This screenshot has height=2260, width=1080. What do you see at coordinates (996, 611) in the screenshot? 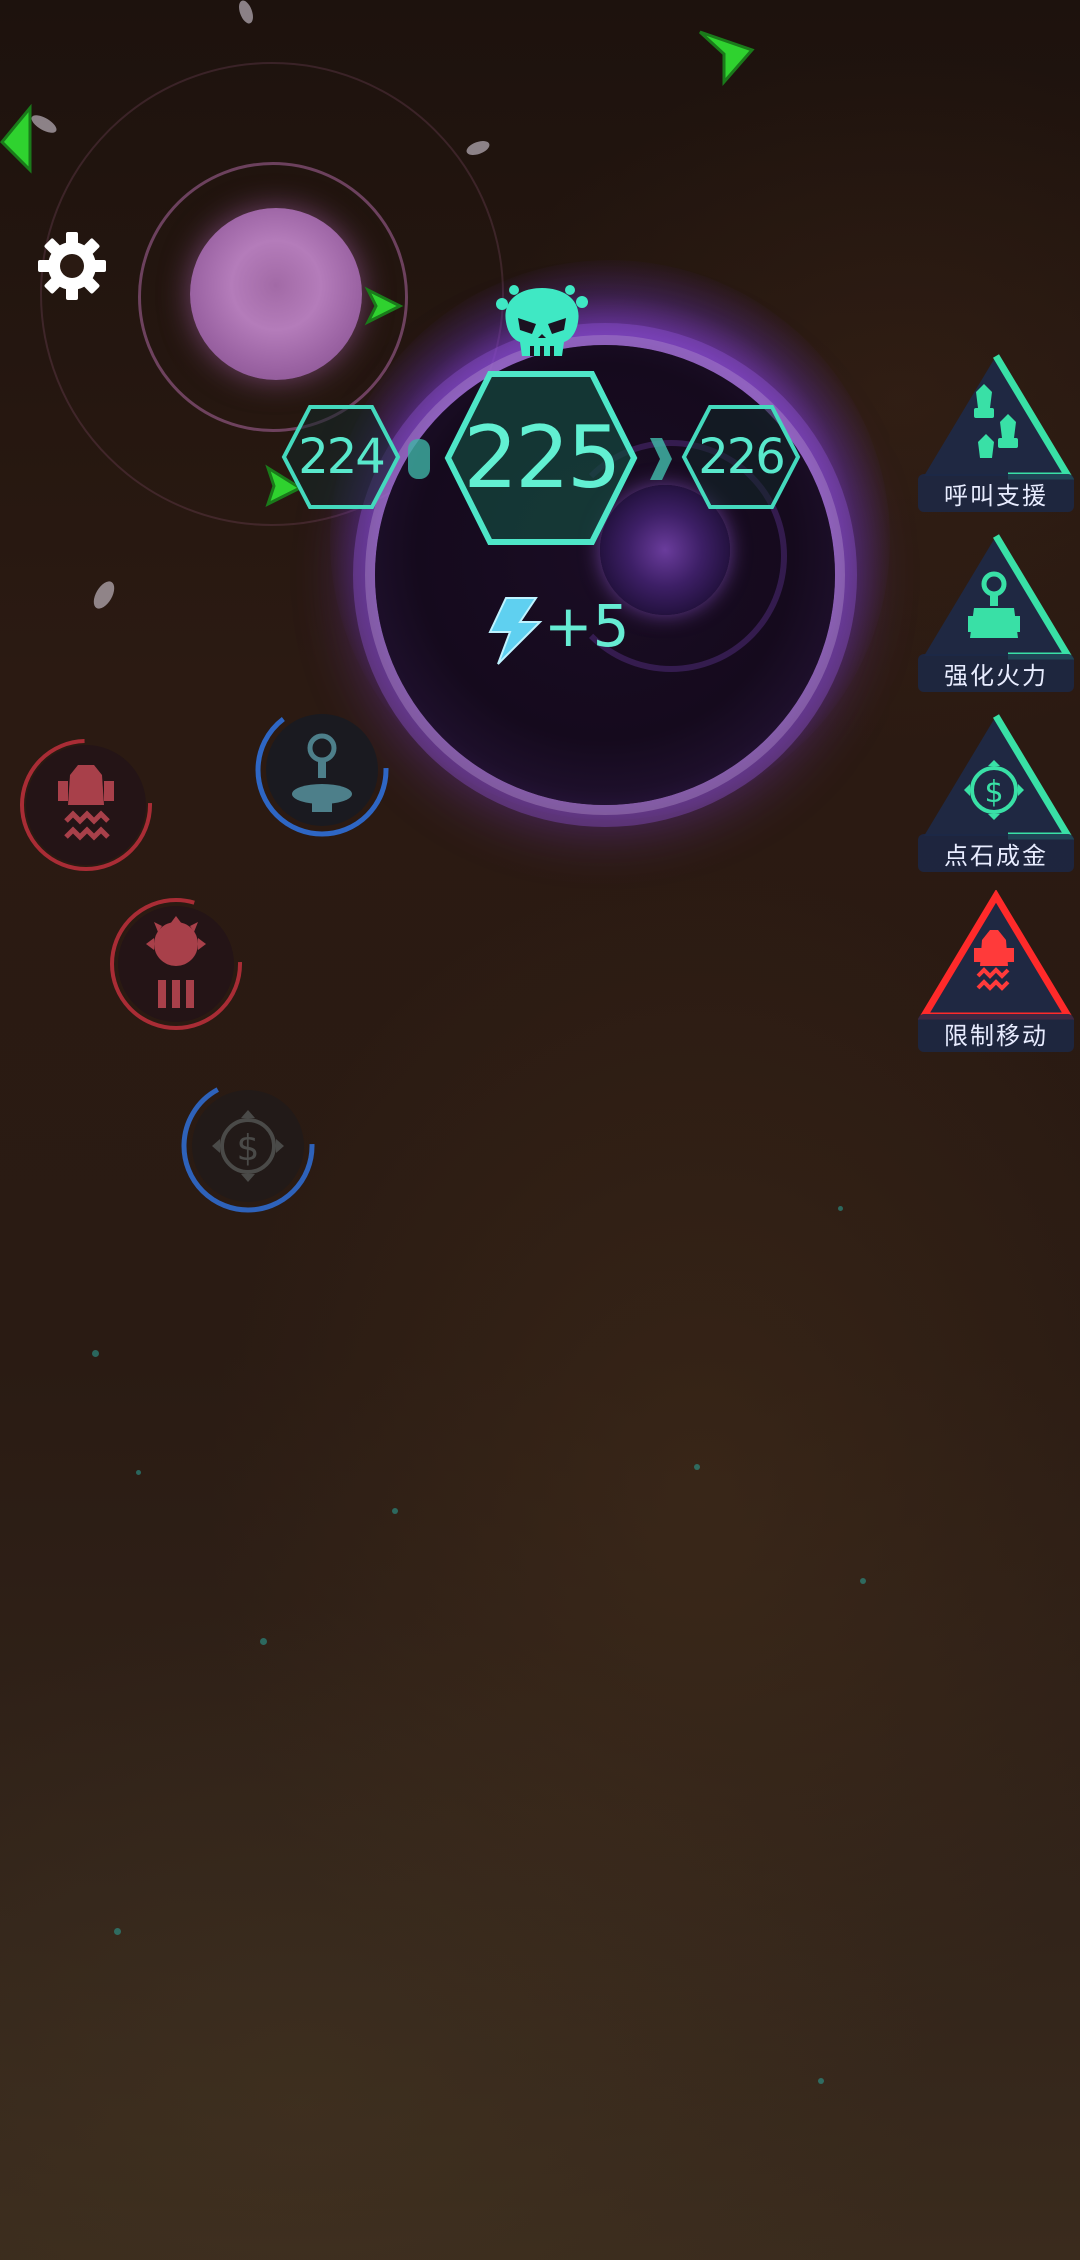
I see `skill-boost-fire-button: 强化火力` at bounding box center [996, 611].